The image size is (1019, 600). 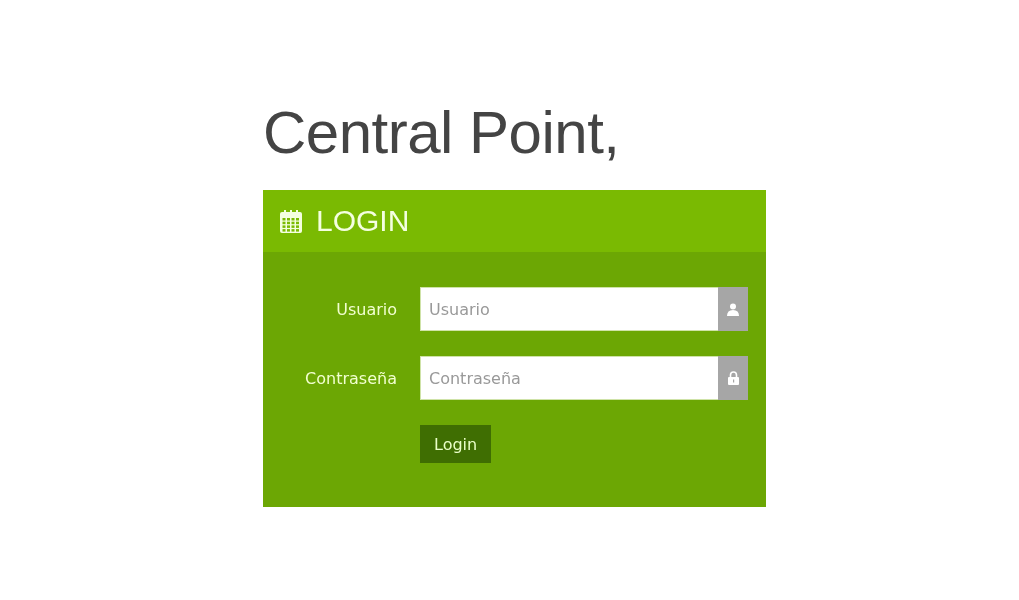 I want to click on lock-icon, so click(x=733, y=378).